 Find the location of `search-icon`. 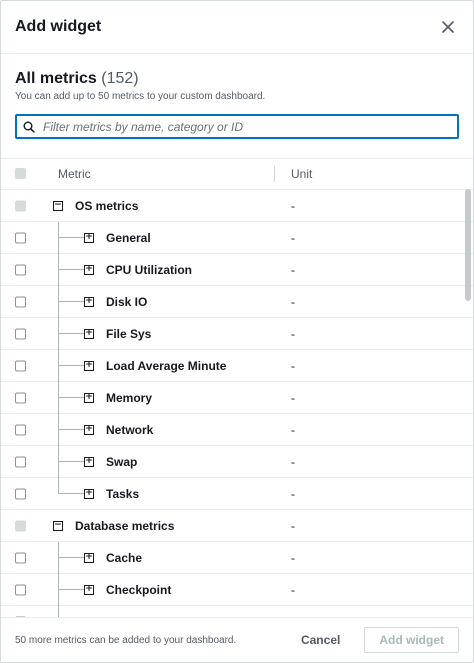

search-icon is located at coordinates (29, 127).